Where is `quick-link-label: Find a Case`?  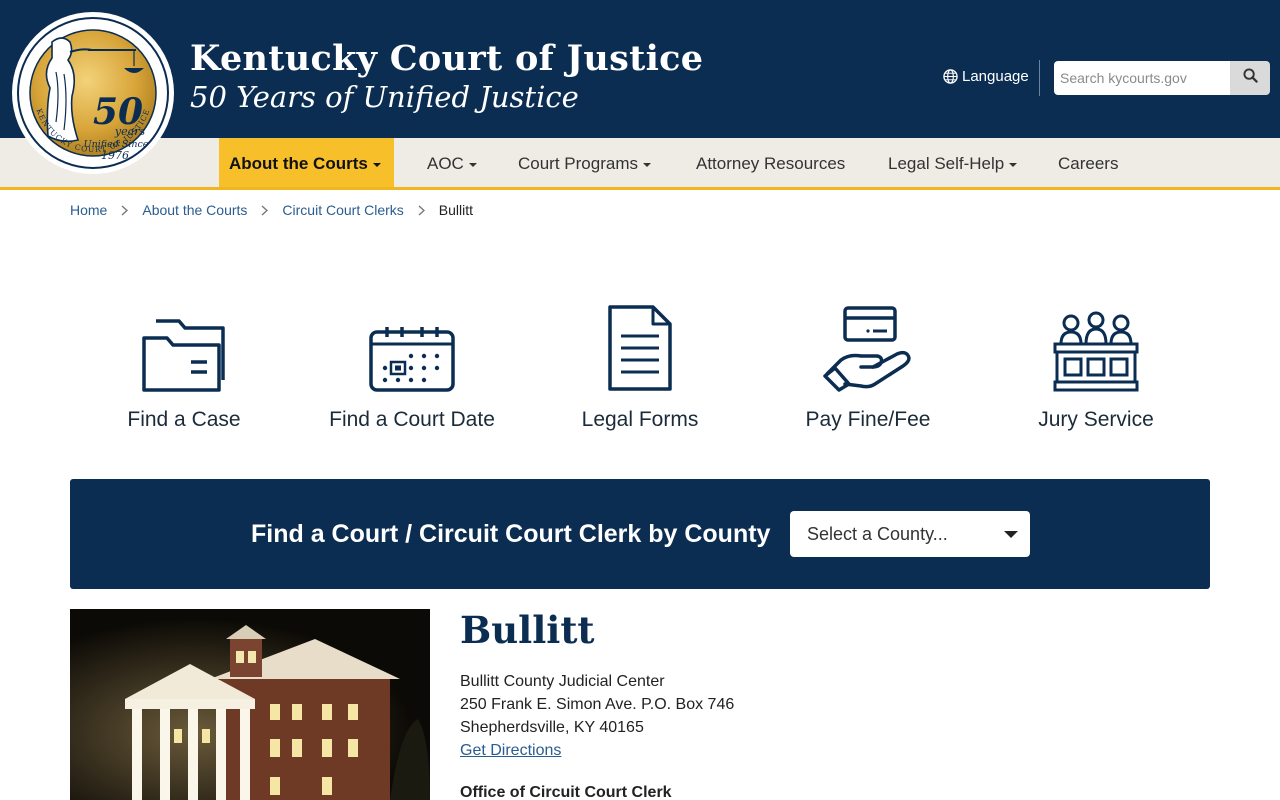
quick-link-label: Find a Case is located at coordinates (184, 419).